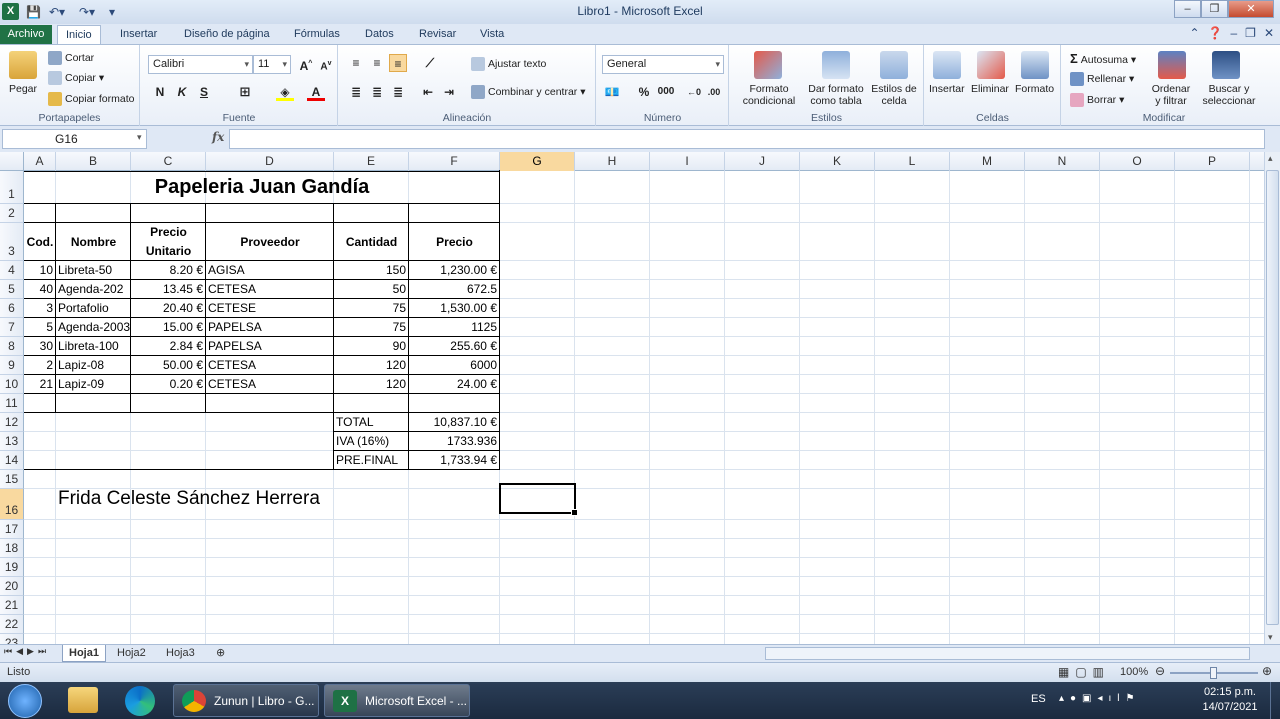 Image resolution: width=1280 pixels, height=719 pixels. I want to click on minimize-ribbon-icon: ⌃, so click(1194, 33).